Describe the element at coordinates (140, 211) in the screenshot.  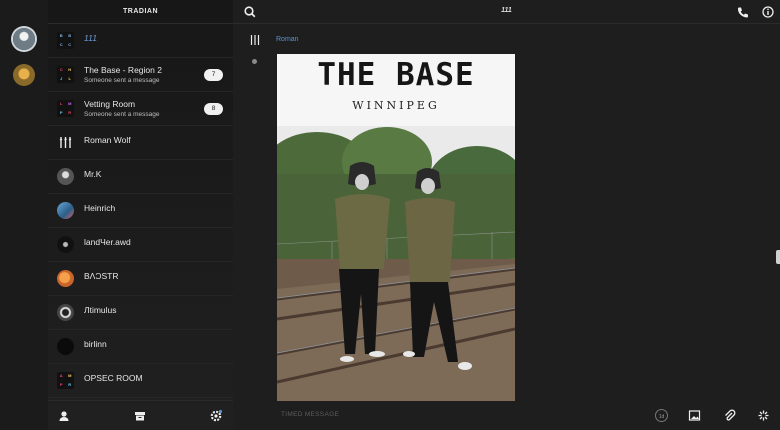
I see `chat-item-heinrich: Heinrich` at that location.